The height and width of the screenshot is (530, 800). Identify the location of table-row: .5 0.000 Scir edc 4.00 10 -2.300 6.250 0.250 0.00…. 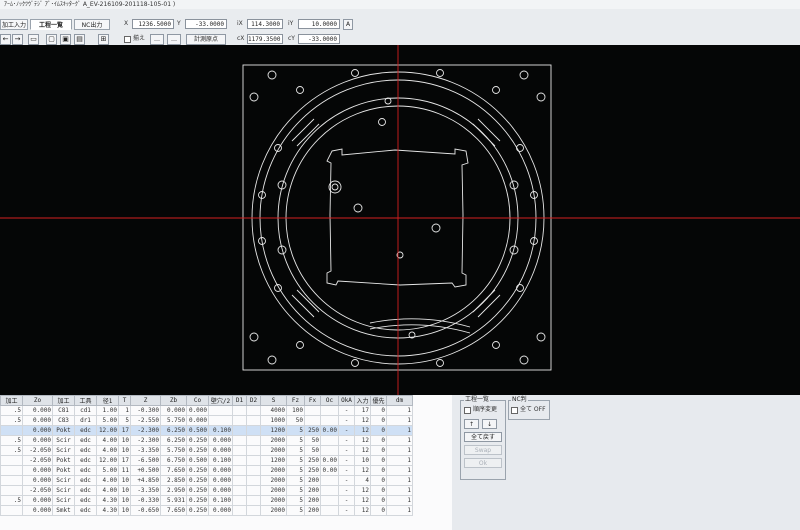
(206, 440).